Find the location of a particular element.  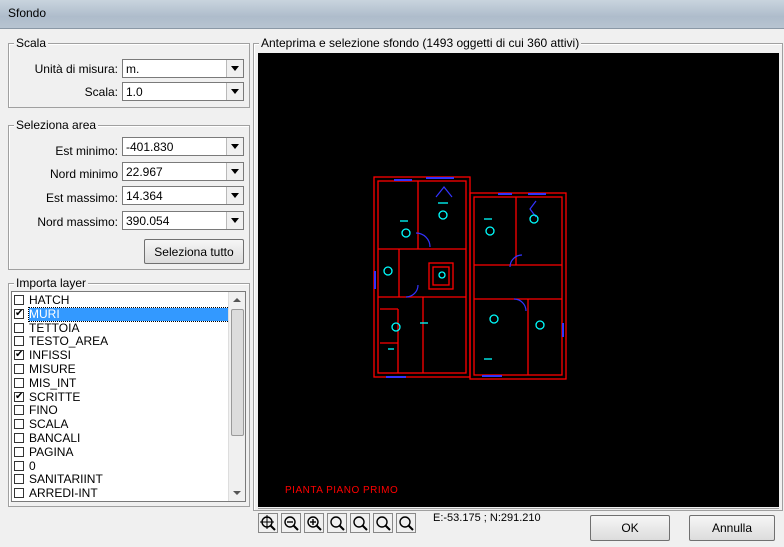

layer-item: SANITARIINT is located at coordinates (122, 479).